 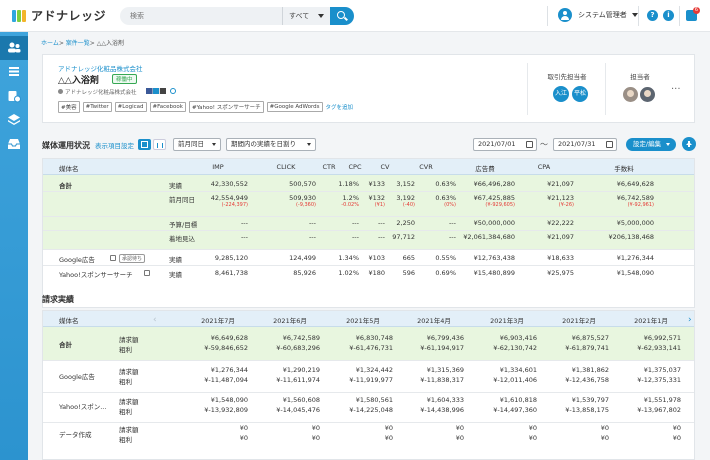 I want to click on breadcrumb: ホーム> 案件一覧> △△入浴剤, so click(x=82, y=42).